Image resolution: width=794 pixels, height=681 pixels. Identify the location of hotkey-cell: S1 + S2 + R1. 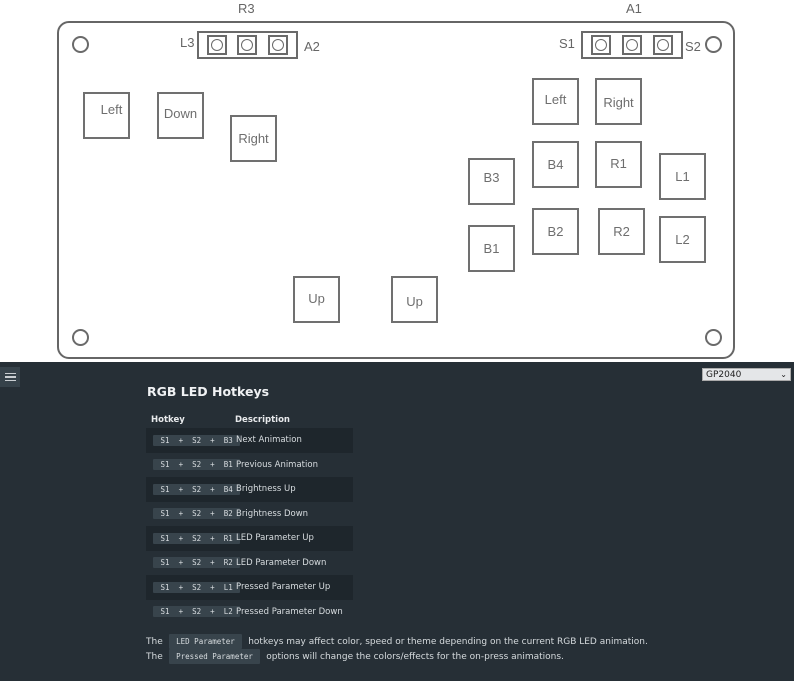
(193, 538).